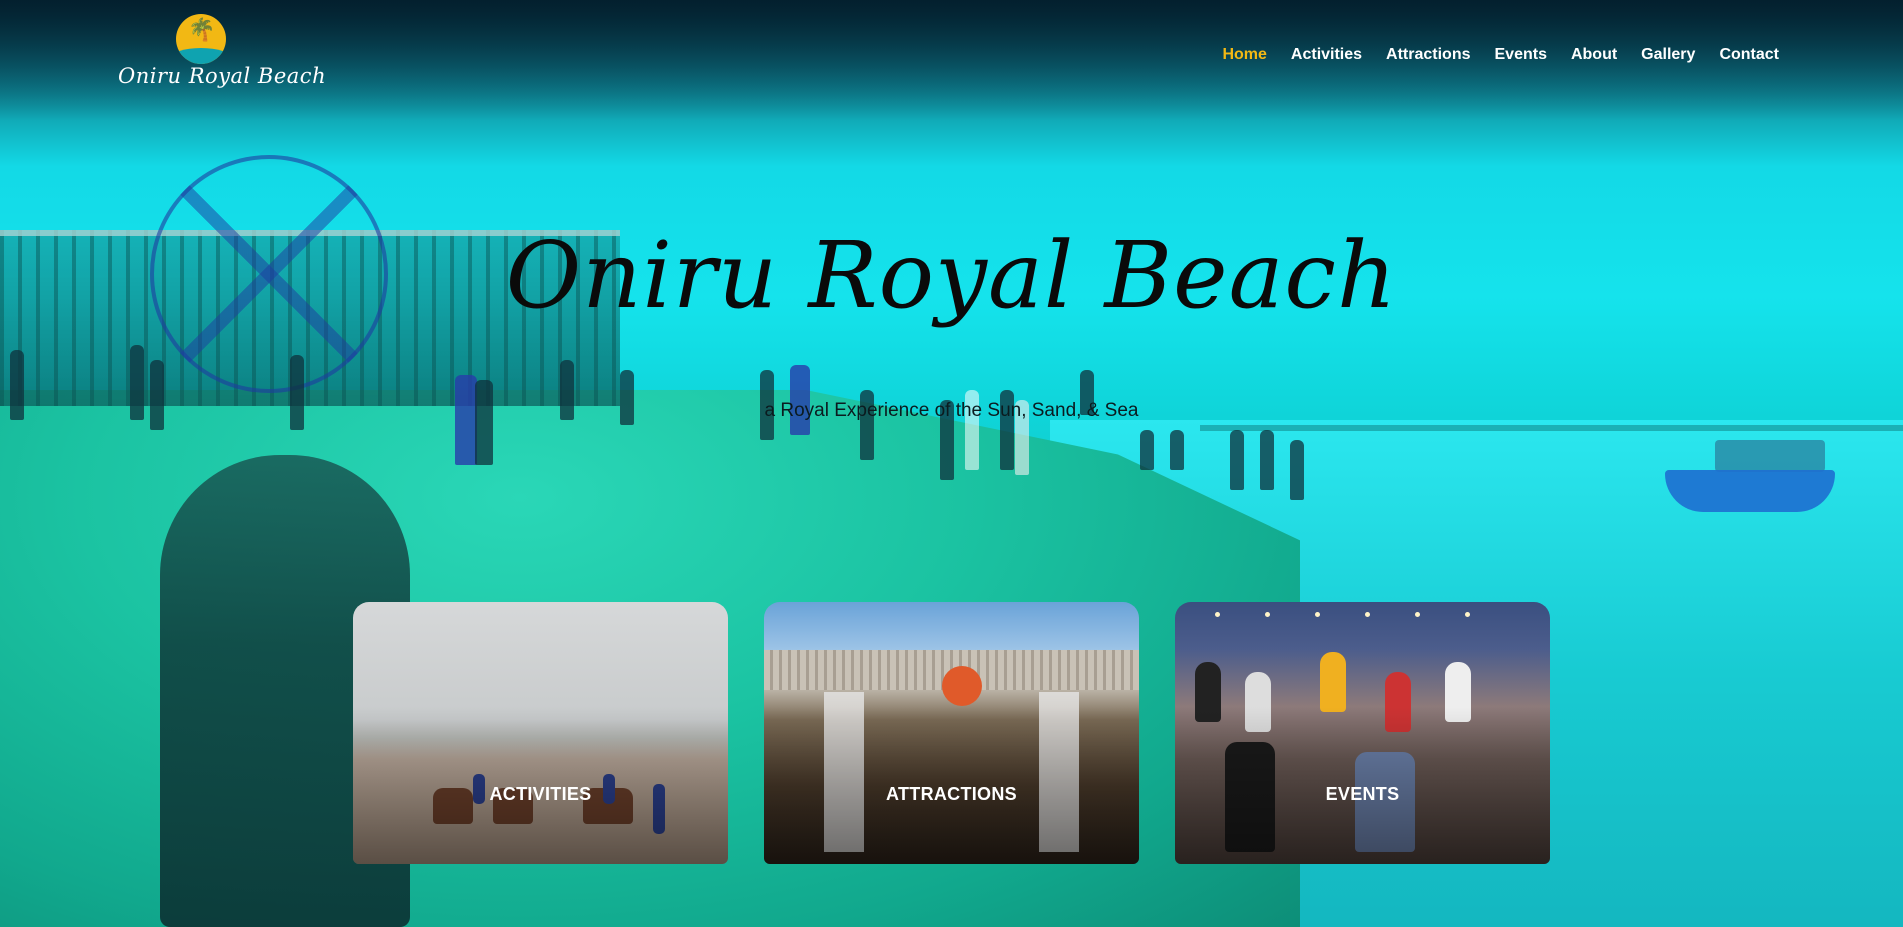  Describe the element at coordinates (1749, 55) in the screenshot. I see `nav-item-contact: Contact` at that location.